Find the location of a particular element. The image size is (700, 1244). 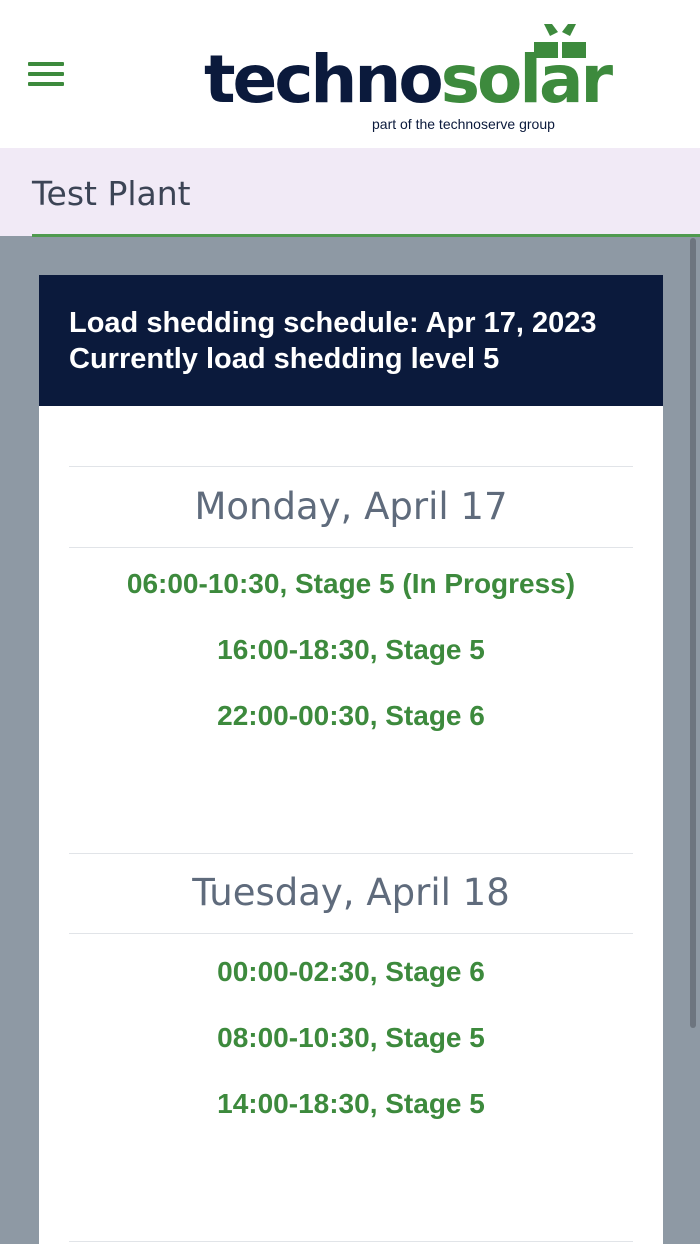

schedule-title: Load shedding schedule: Apr 17, 2023 is located at coordinates (333, 323).